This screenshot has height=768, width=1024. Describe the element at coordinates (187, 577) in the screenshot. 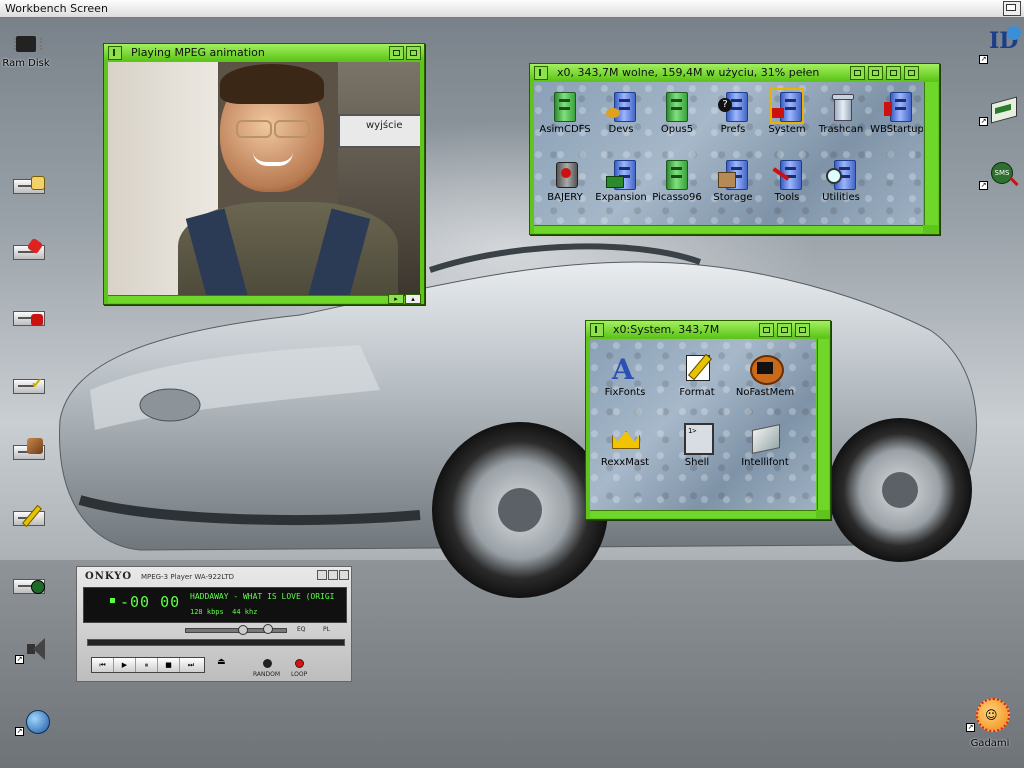

I see `player-model: MPEG-3 Player WA-922LTD` at that location.